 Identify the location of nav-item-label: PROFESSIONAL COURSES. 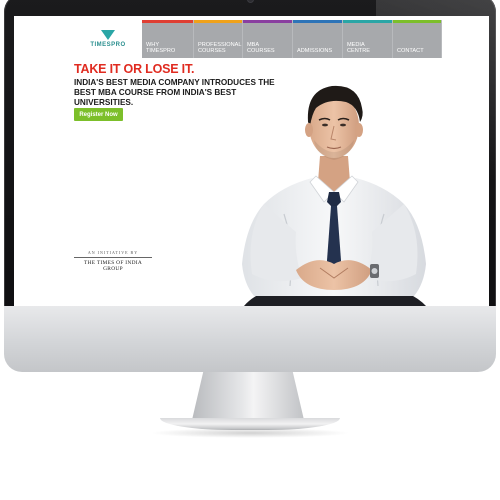
(220, 47).